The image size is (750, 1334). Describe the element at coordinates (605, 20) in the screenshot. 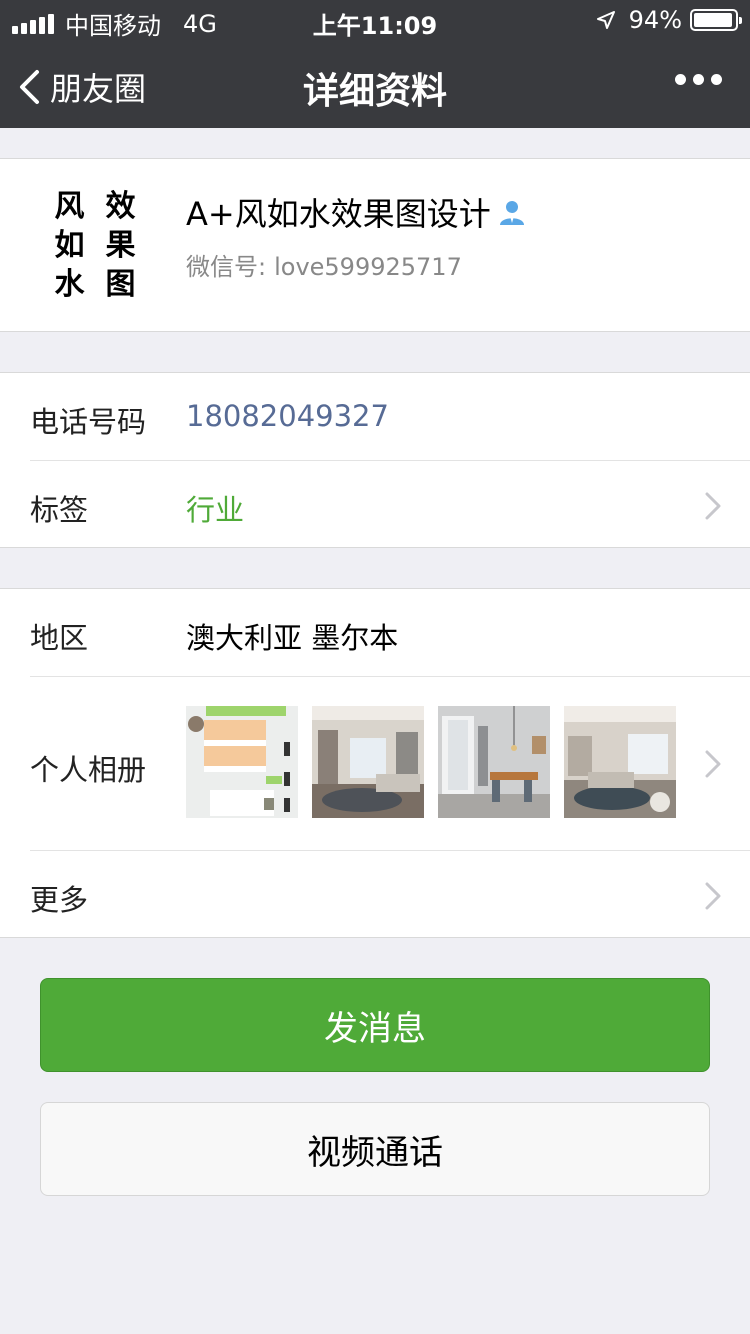

I see `location-arrow-icon` at that location.